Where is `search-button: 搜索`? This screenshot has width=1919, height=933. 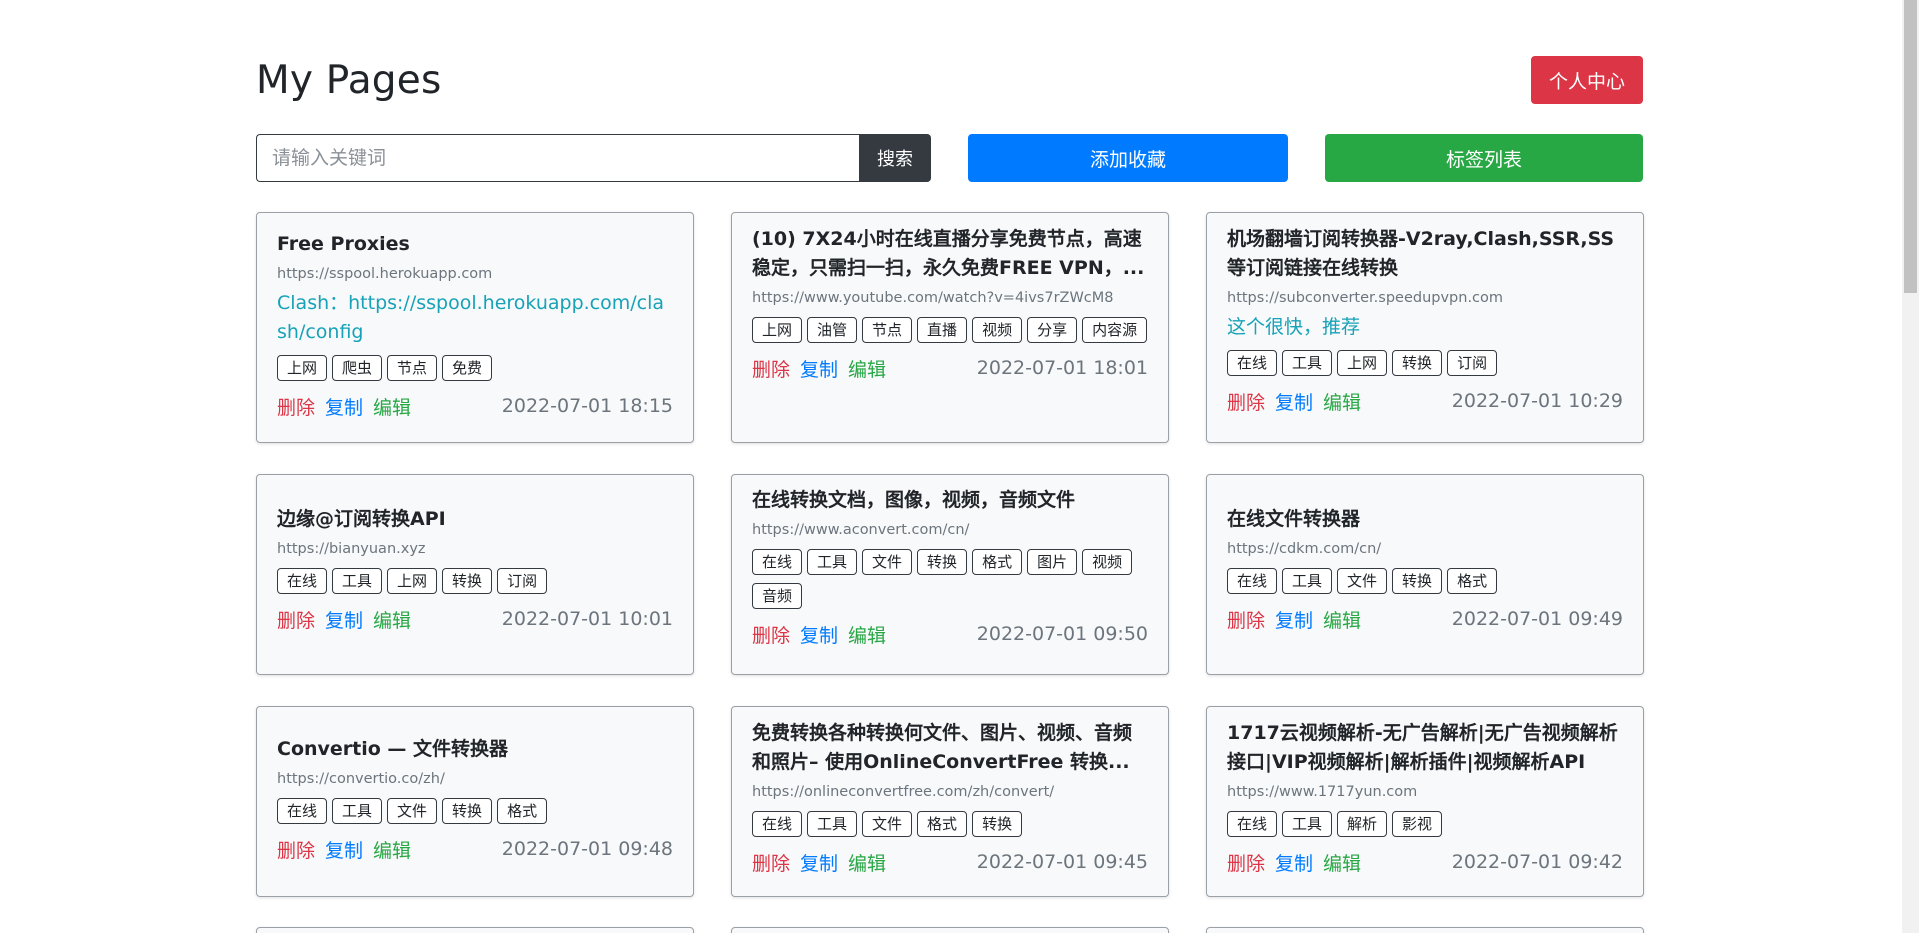
search-button: 搜索 is located at coordinates (895, 158).